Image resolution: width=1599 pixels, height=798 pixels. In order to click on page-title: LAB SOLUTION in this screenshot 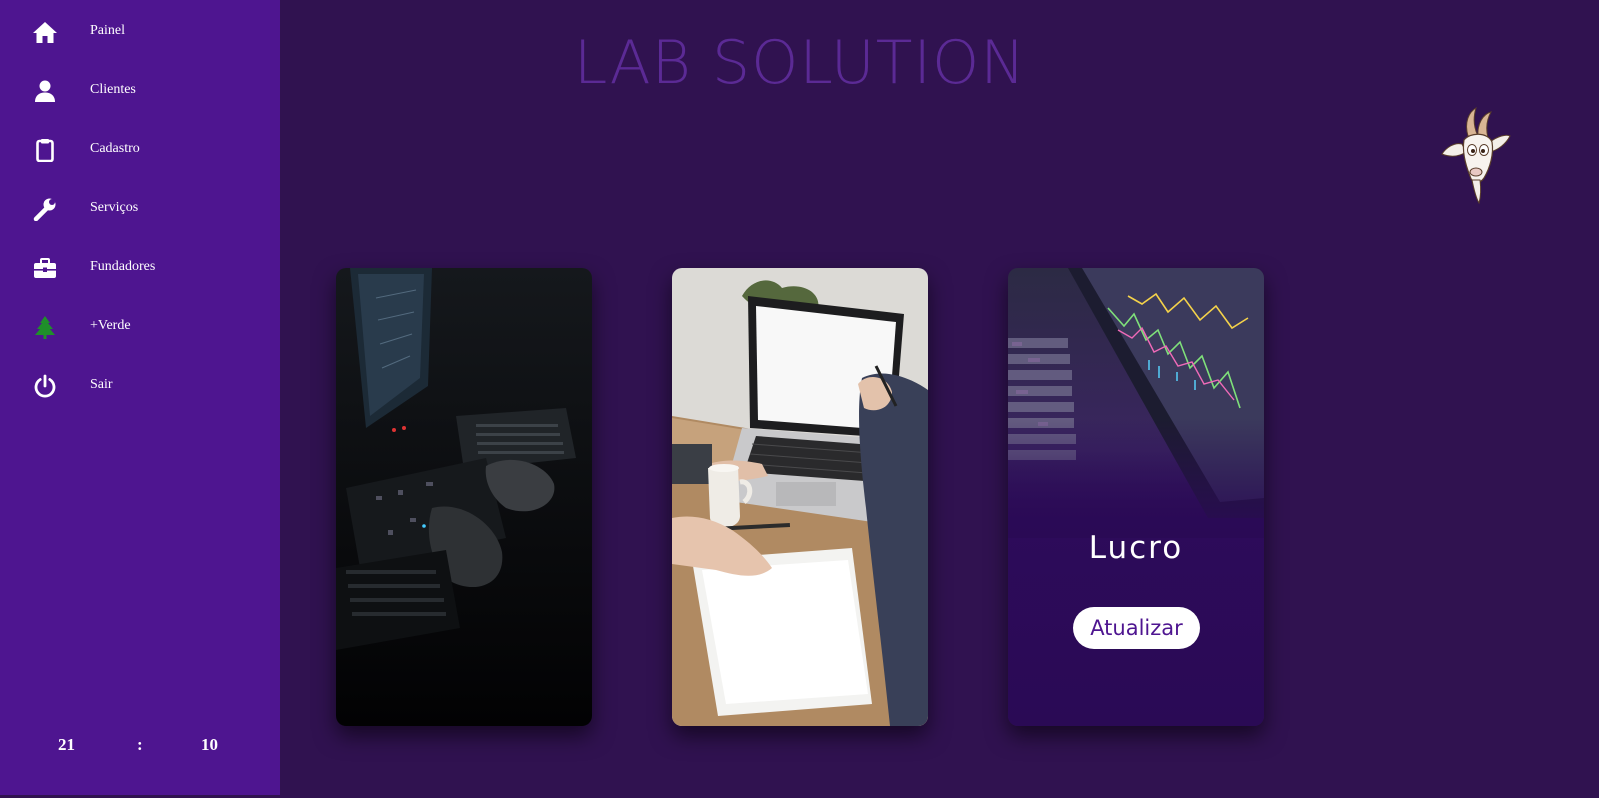, I will do `click(800, 63)`.